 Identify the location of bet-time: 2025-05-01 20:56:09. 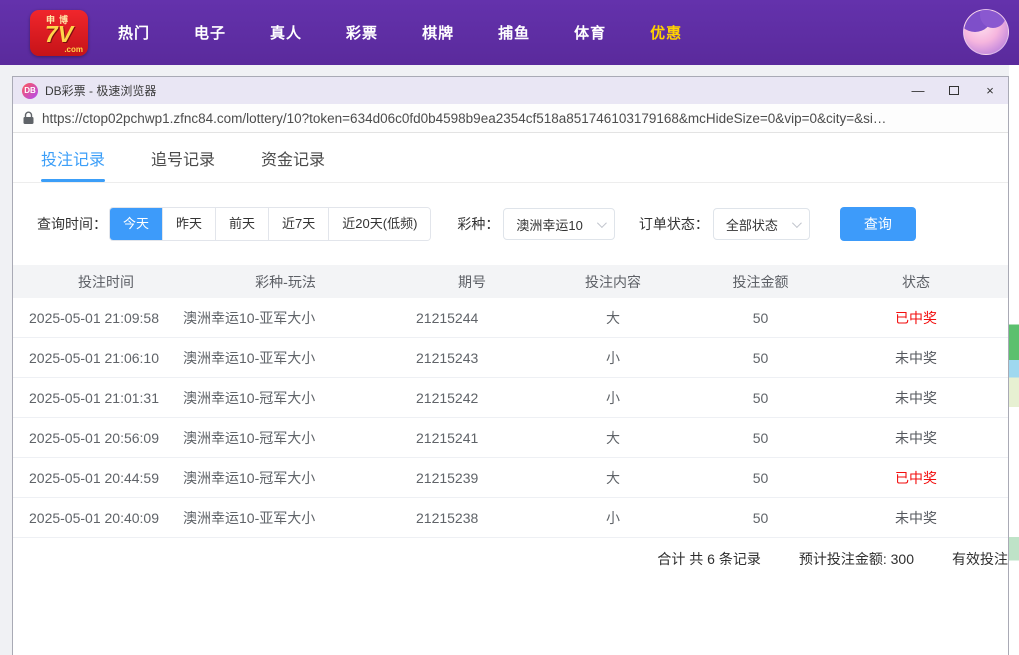
(94, 437).